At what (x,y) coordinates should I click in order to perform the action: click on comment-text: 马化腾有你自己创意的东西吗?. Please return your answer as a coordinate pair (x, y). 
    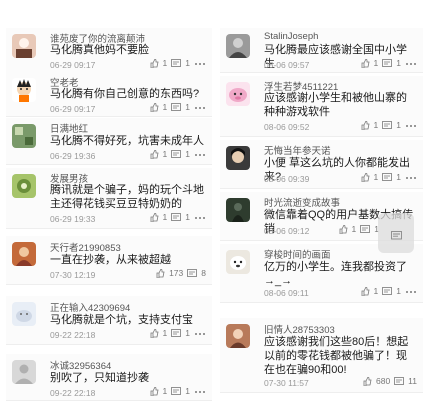
    Looking at the image, I should click on (125, 94).